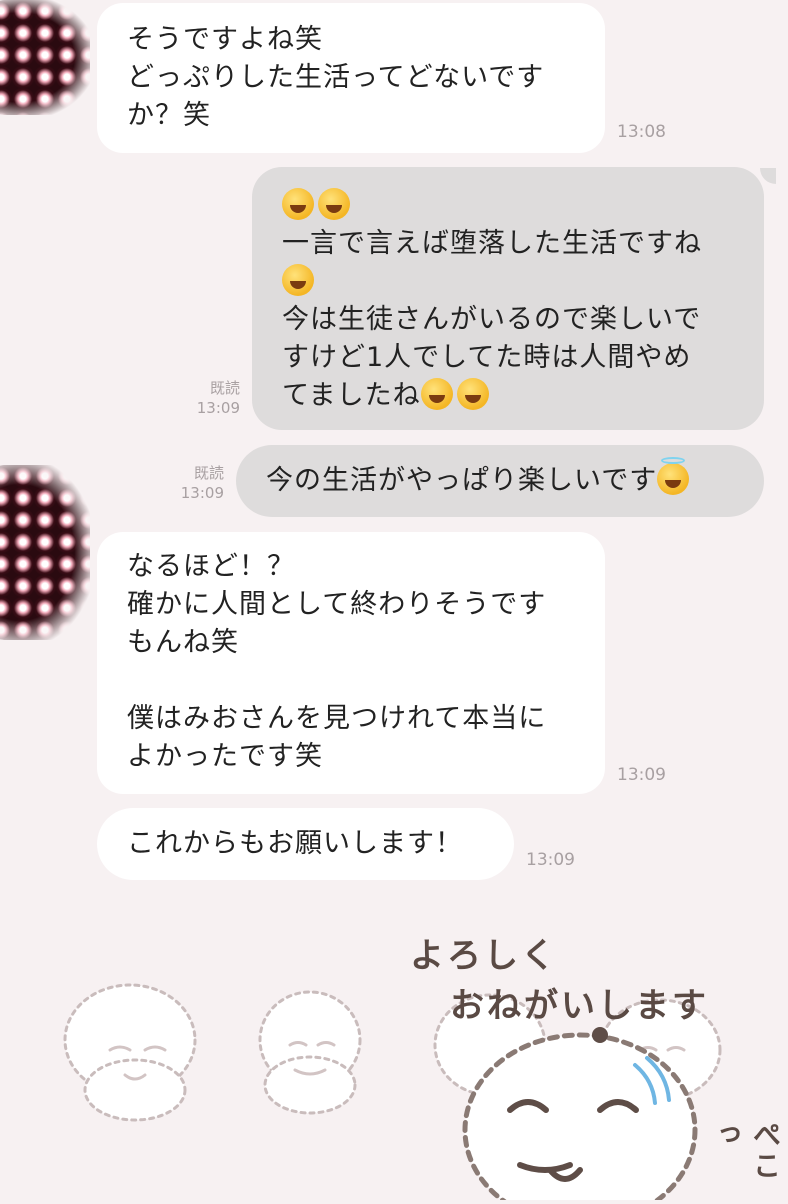 This screenshot has height=1204, width=788. I want to click on message-text: 一言で言えば堕落した生活ですね, so click(509, 244).